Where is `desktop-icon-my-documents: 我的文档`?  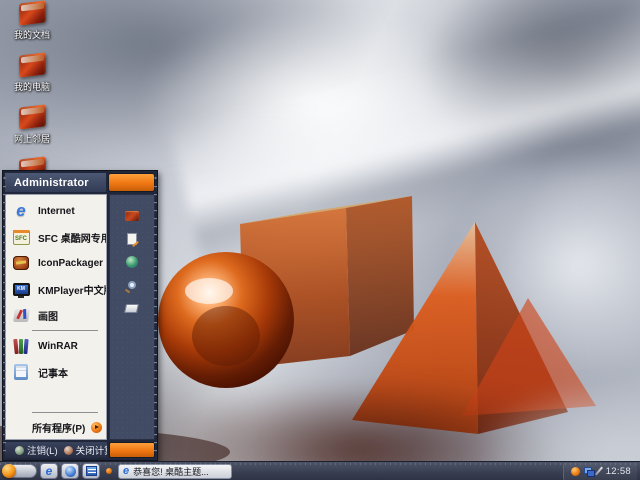
desktop-icon-my-documents: 我的文档 is located at coordinates (32, 20).